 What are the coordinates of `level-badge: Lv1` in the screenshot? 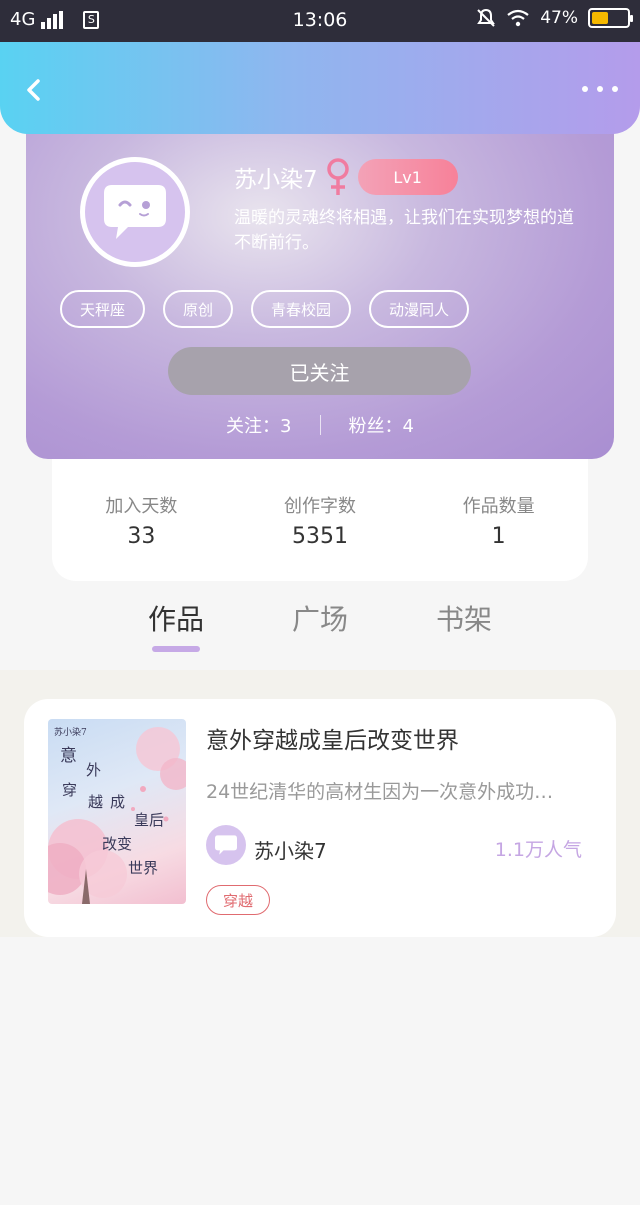 It's located at (407, 177).